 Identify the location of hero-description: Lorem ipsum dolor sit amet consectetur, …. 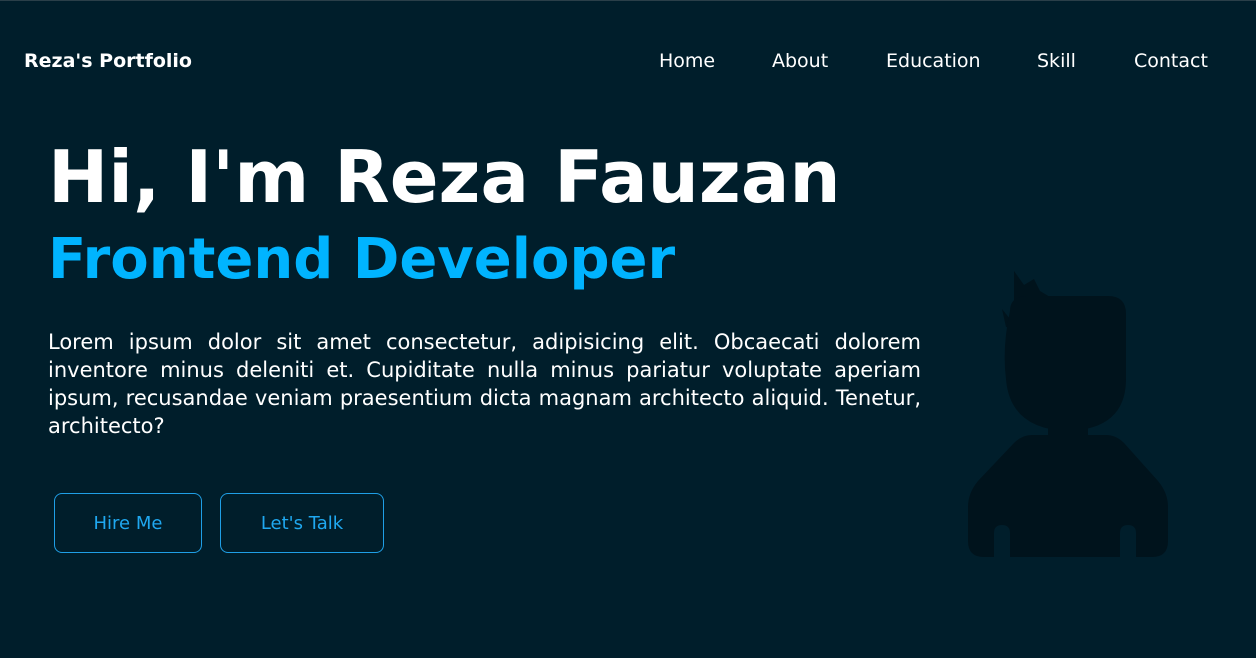
(484, 384).